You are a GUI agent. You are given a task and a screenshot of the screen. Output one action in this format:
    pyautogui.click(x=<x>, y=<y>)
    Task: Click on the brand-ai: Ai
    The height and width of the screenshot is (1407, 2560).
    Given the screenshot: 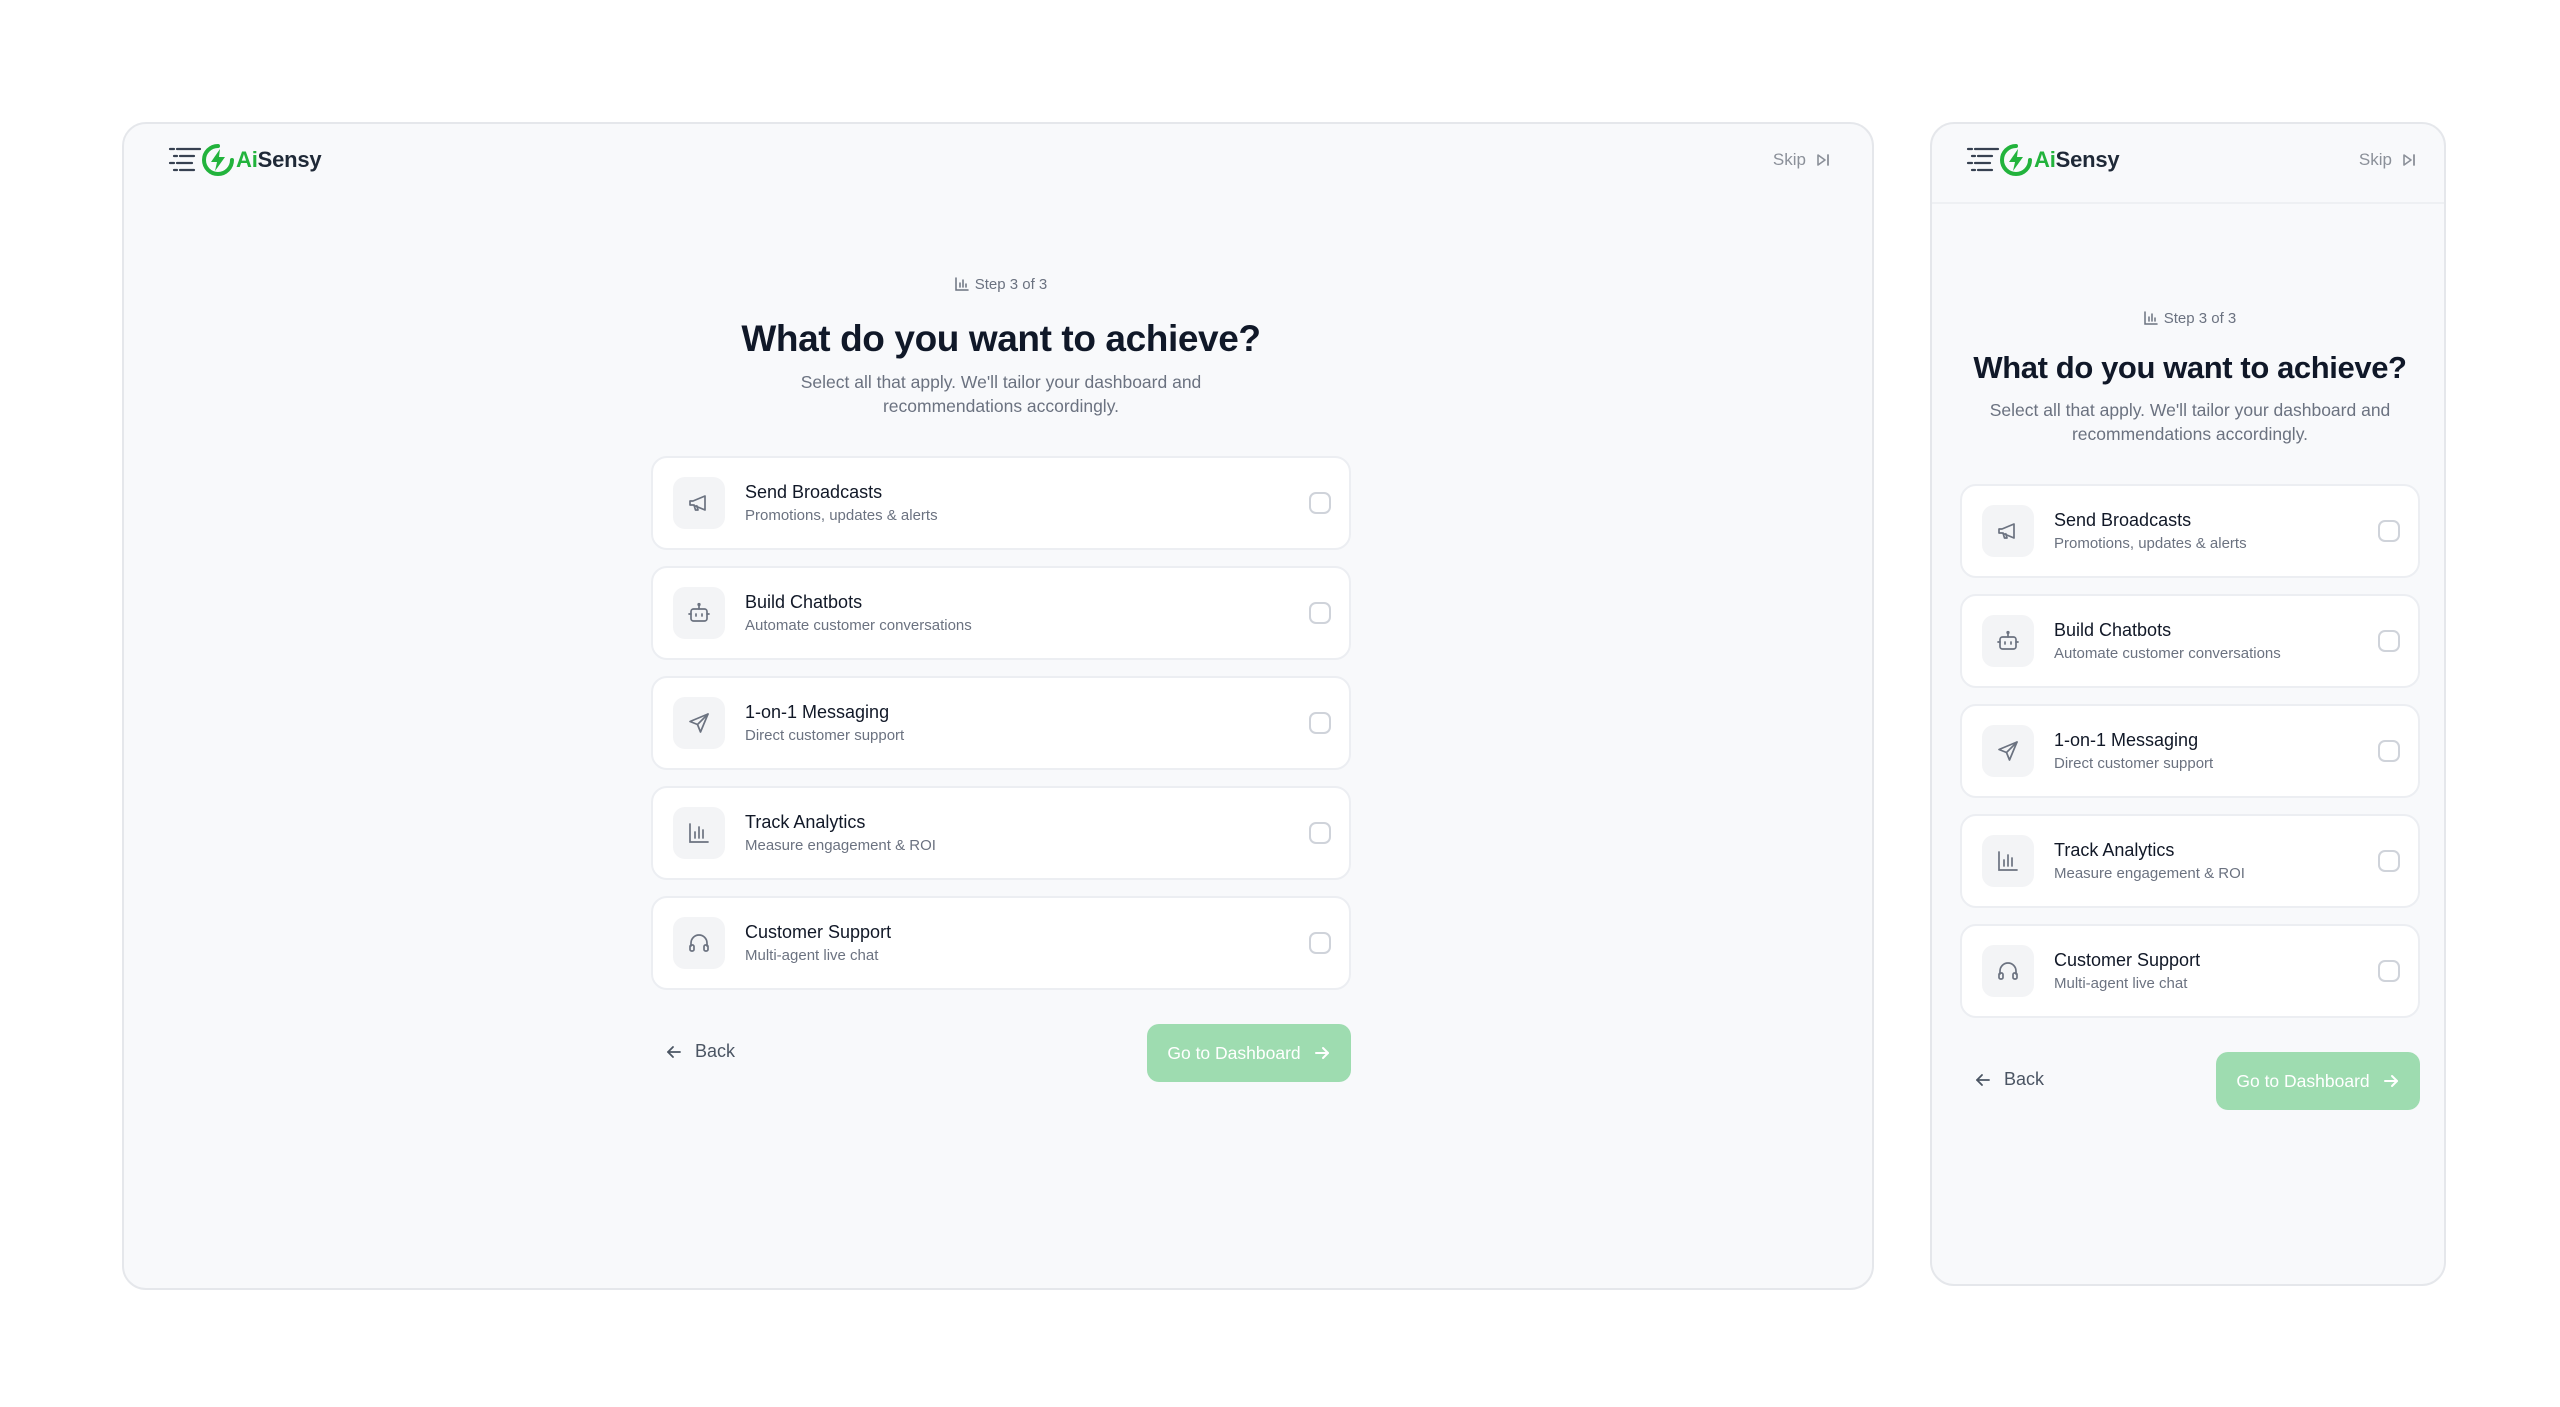 What is the action you would take?
    pyautogui.click(x=2045, y=159)
    